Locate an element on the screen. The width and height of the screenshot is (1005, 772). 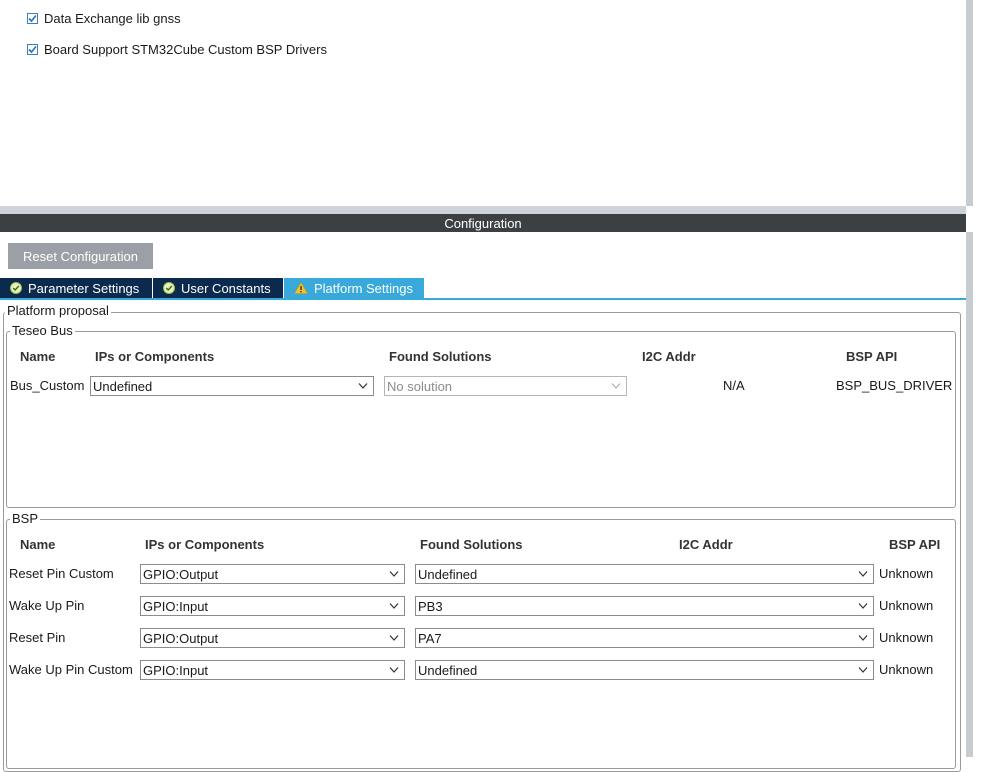
found-solutions-select: No solution is located at coordinates (505, 386).